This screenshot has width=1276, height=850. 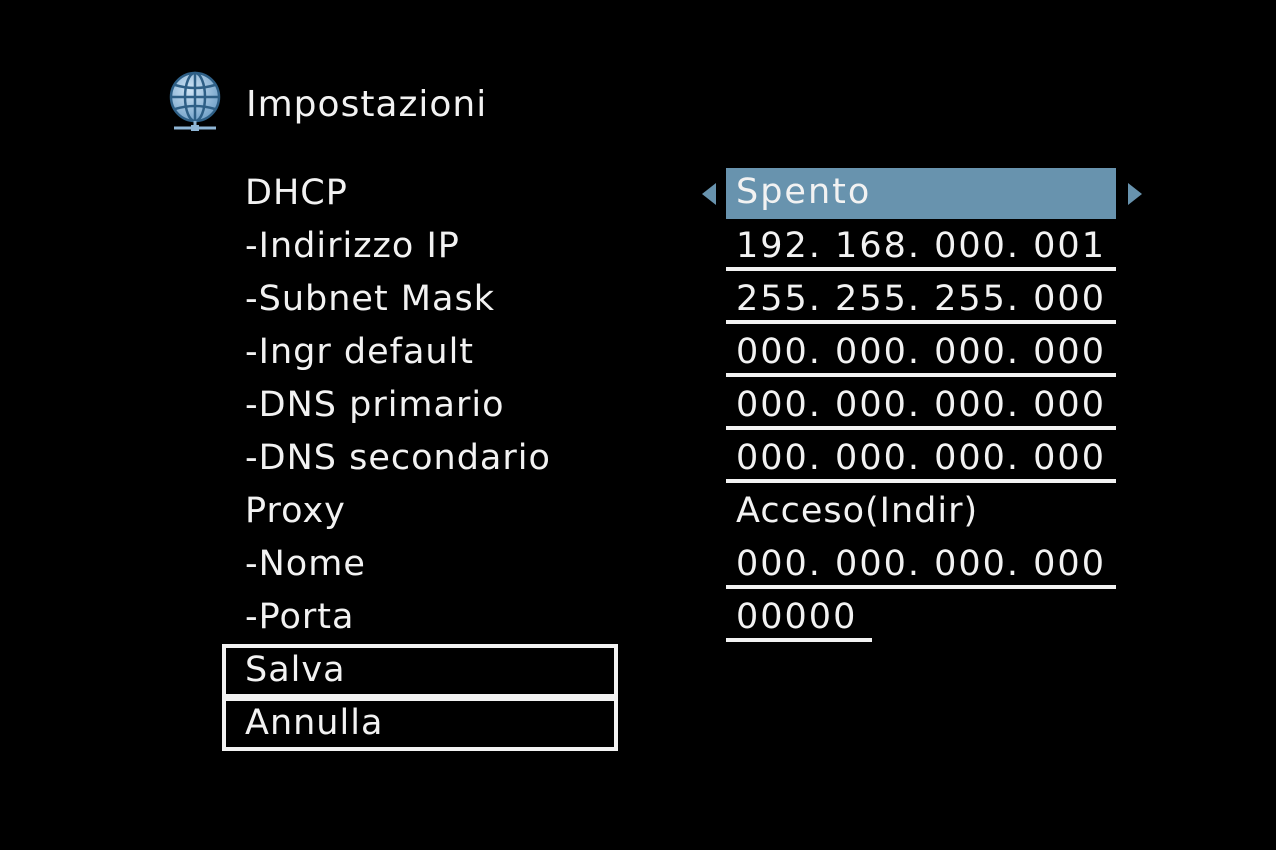 I want to click on page-title: Impostazioni, so click(x=367, y=104).